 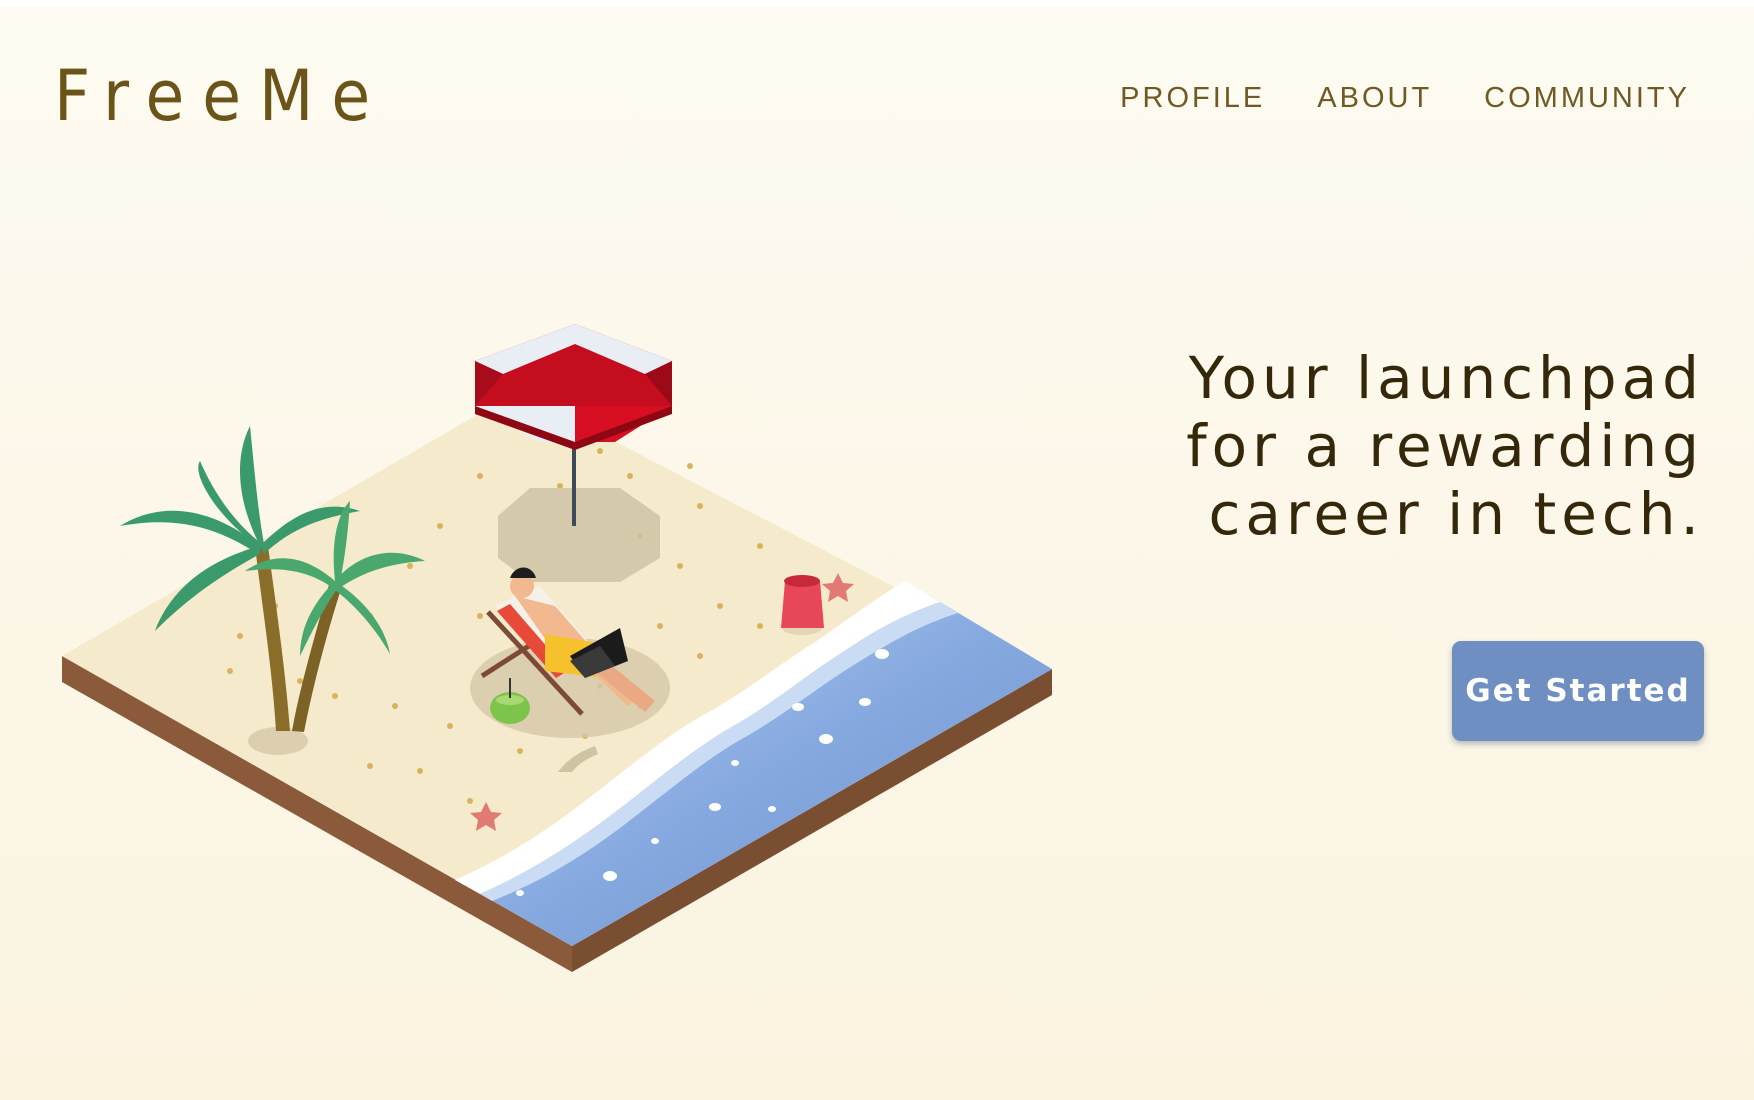 What do you see at coordinates (1192, 98) in the screenshot?
I see `nav-link-profile: PROFILE` at bounding box center [1192, 98].